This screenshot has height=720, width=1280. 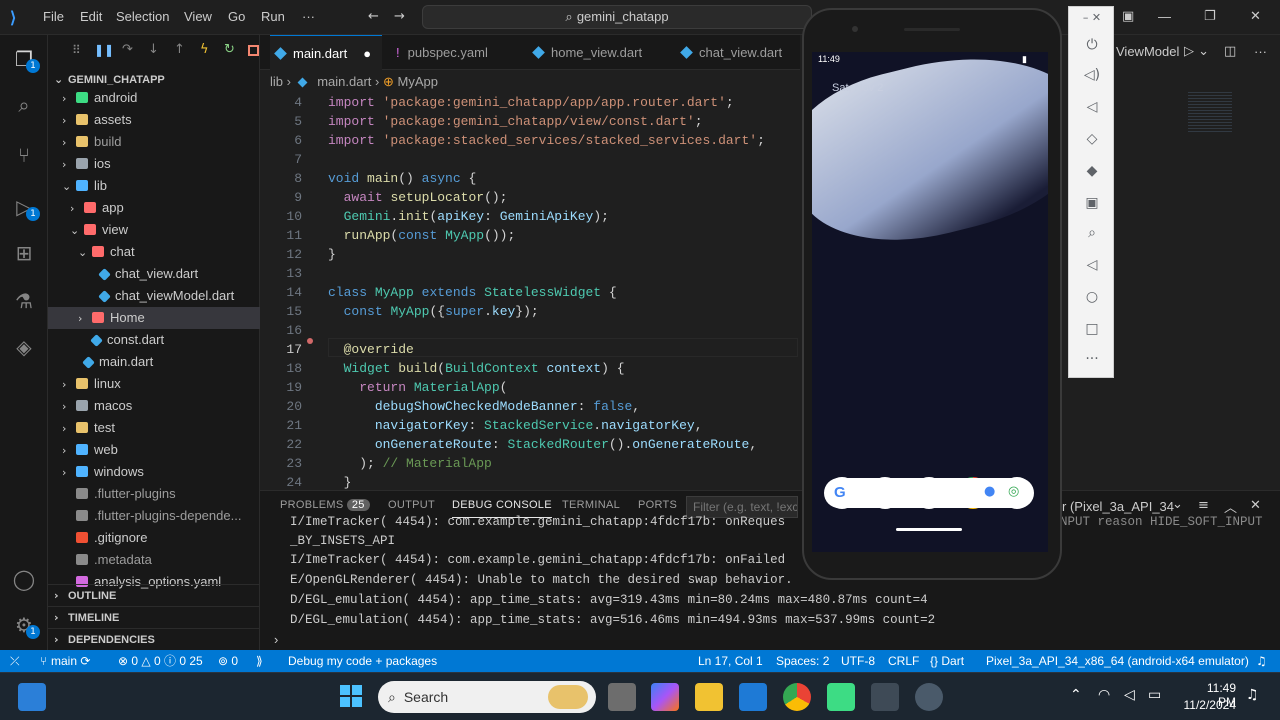 I want to click on breadcrumb-file: main.dart, so click(x=344, y=81).